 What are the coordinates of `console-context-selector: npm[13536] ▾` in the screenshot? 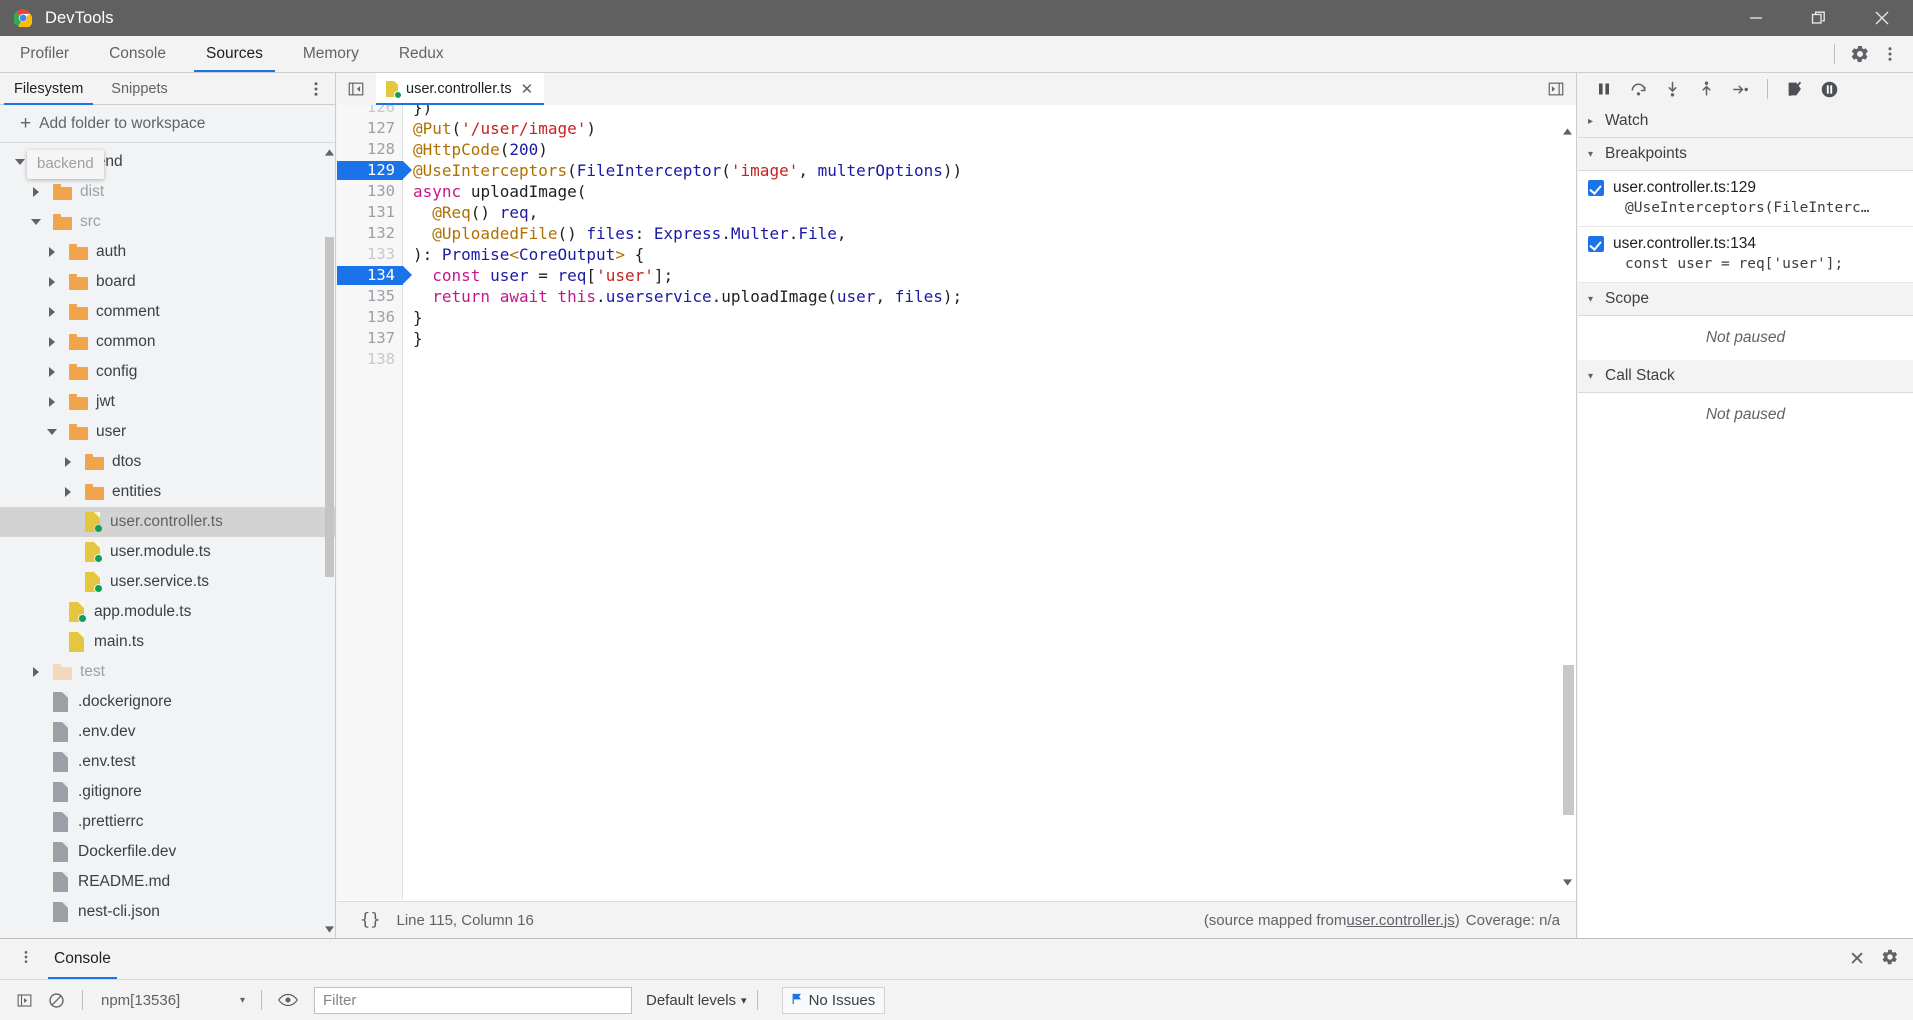 It's located at (176, 1000).